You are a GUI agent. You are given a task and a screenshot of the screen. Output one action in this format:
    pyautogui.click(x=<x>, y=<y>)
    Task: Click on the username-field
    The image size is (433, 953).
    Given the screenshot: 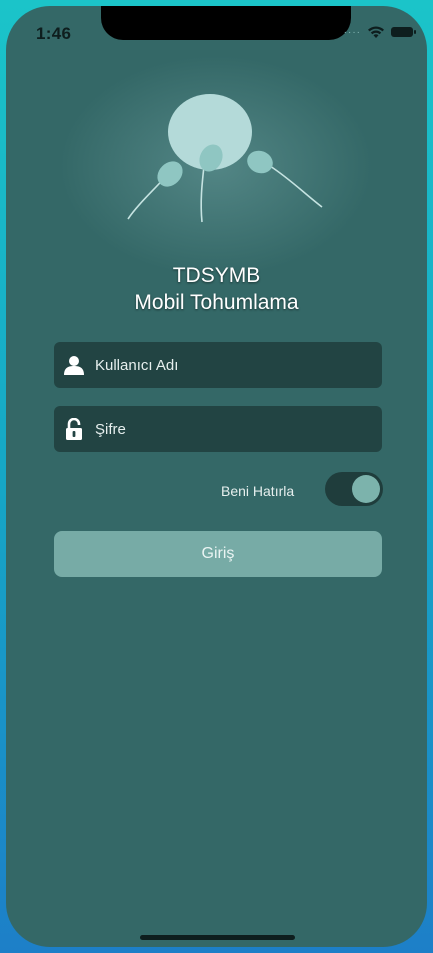 What is the action you would take?
    pyautogui.click(x=218, y=365)
    